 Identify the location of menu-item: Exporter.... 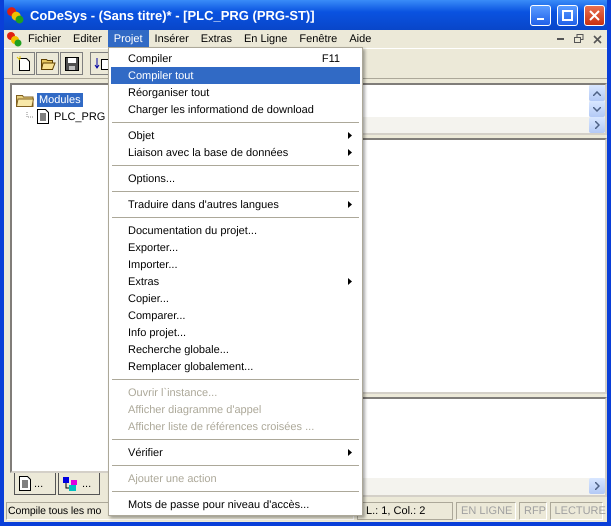
(235, 247).